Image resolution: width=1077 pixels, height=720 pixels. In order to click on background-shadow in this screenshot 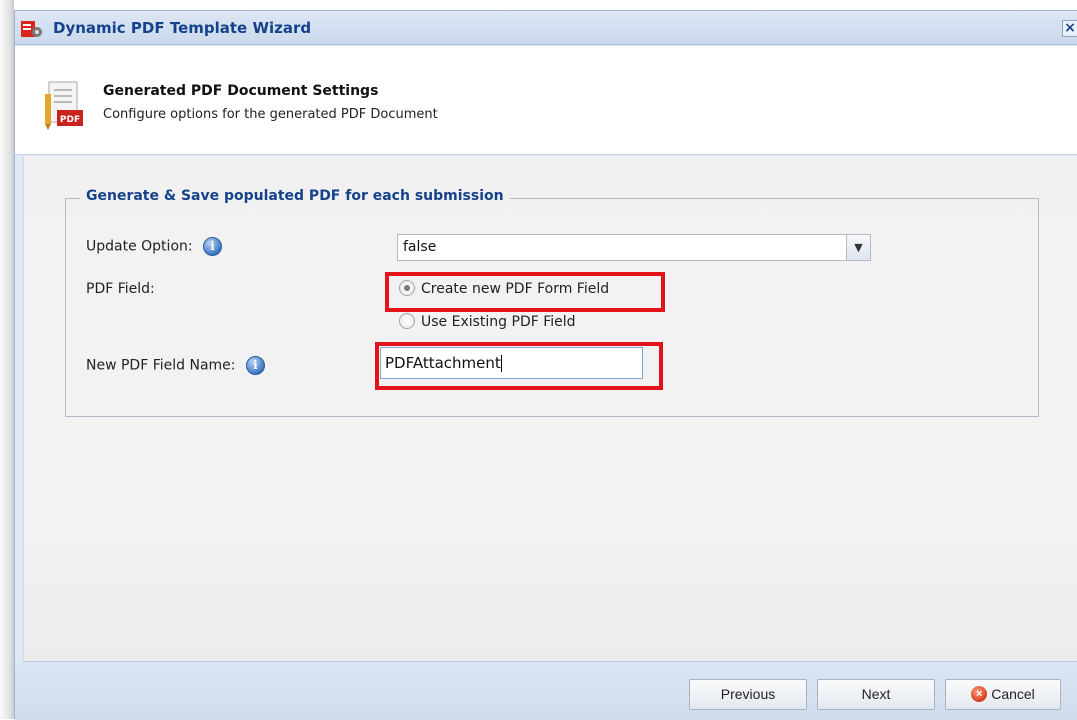, I will do `click(7, 359)`.